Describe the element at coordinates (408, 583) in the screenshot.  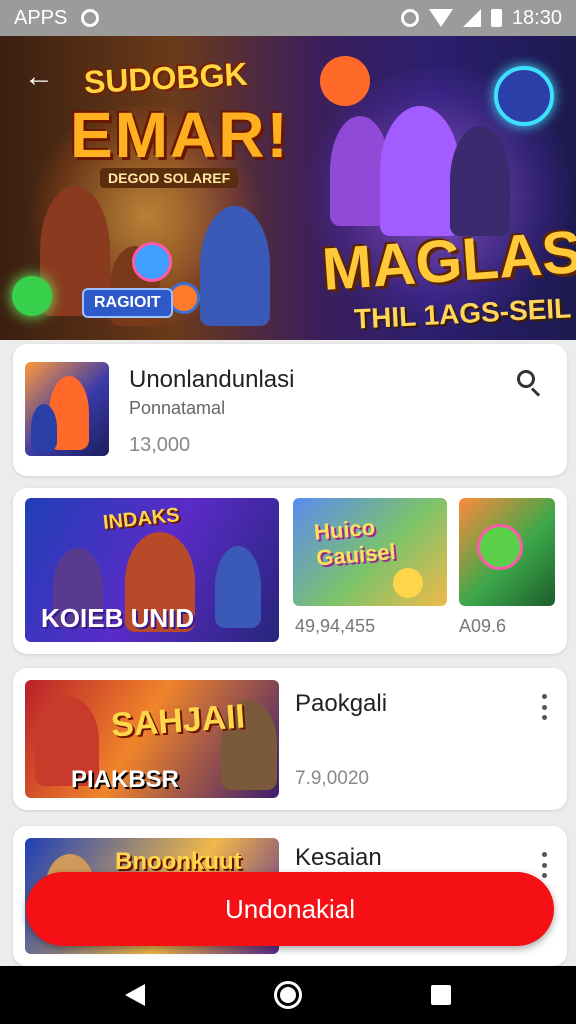
I see `coin-icon` at that location.